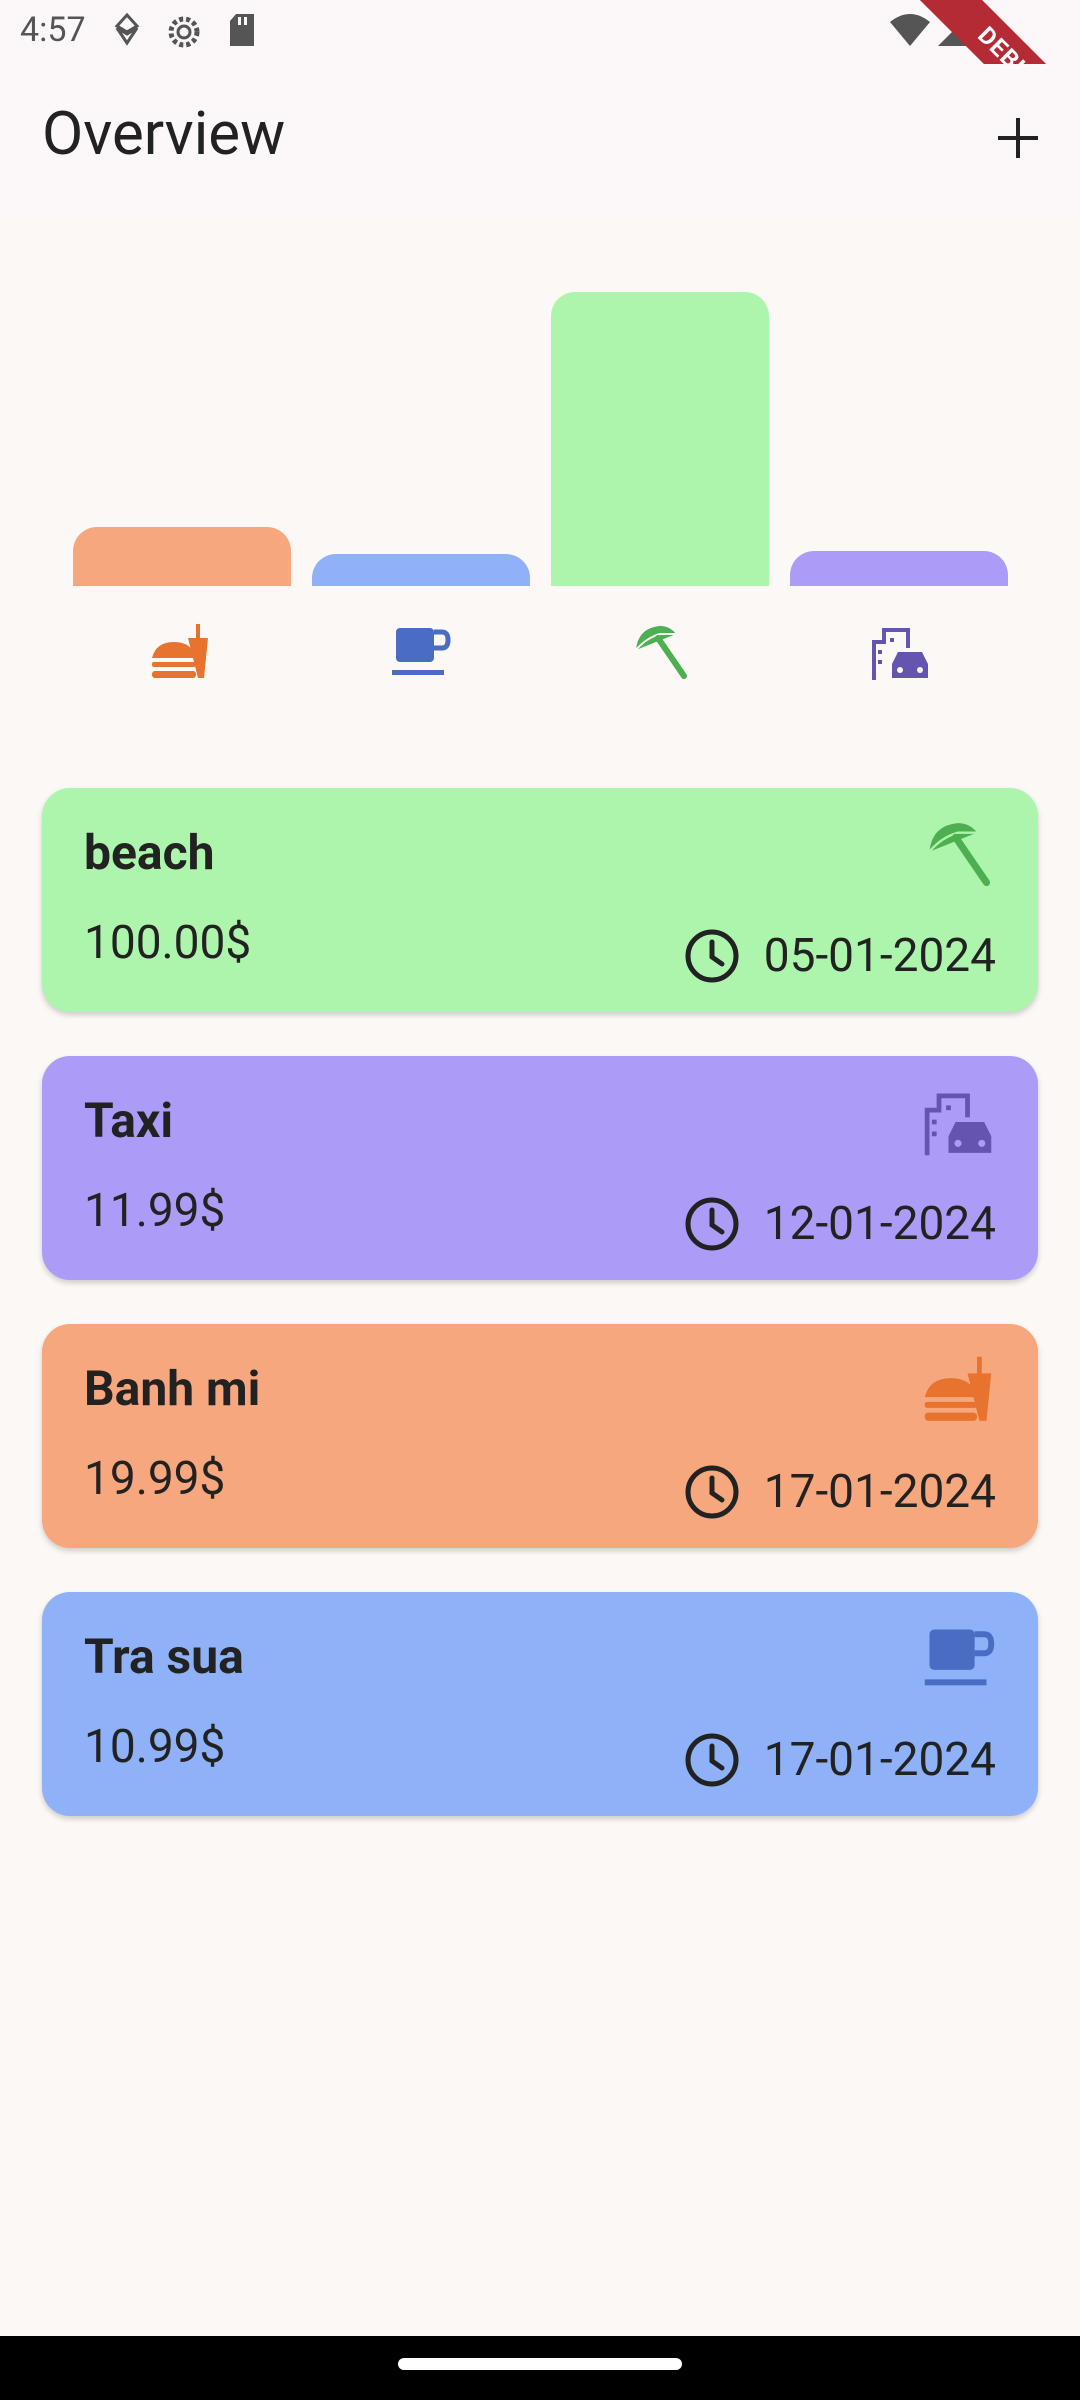  I want to click on app-bar: Overview, so click(540, 138).